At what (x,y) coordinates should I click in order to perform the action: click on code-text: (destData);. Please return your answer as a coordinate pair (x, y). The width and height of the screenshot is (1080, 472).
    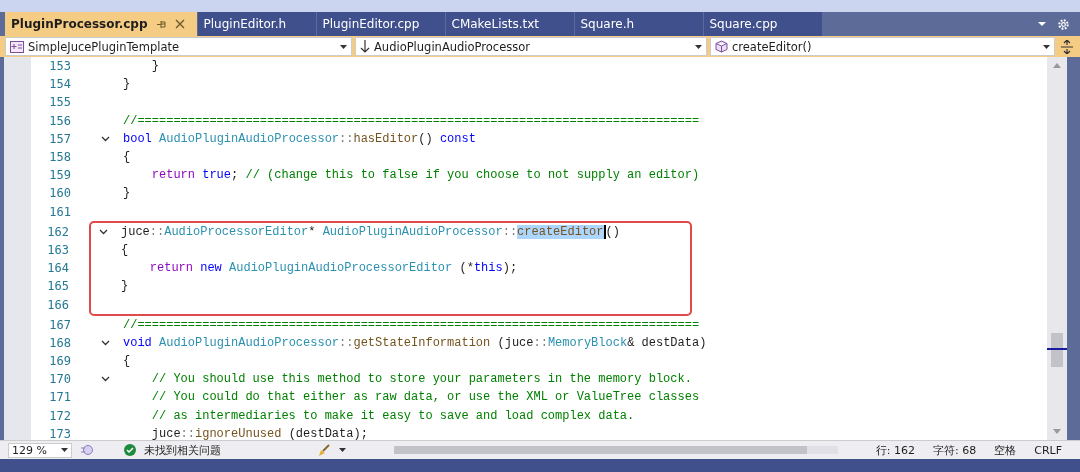
    Looking at the image, I should click on (327, 433).